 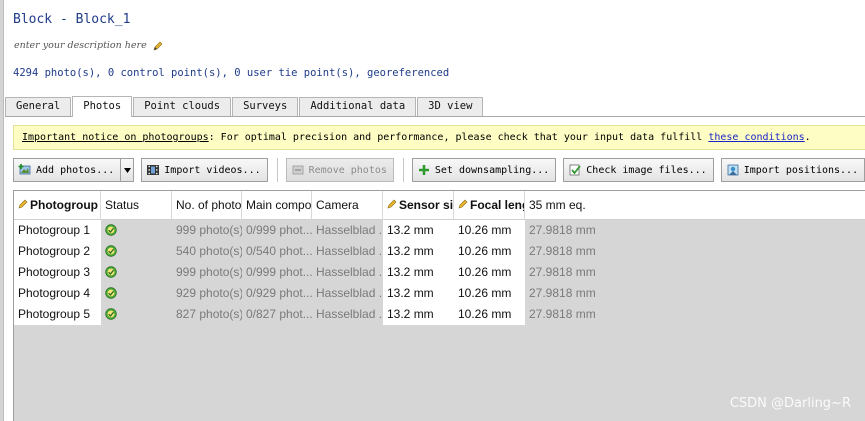 I want to click on left-panel-edge, so click(x=2, y=210).